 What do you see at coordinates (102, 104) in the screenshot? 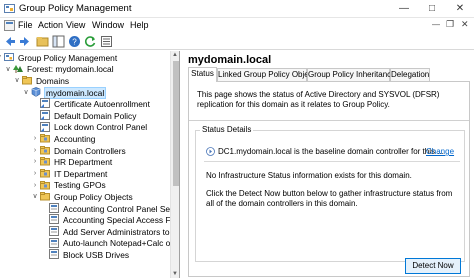
I see `tree-item-label: Certificate Autoenrollment` at bounding box center [102, 104].